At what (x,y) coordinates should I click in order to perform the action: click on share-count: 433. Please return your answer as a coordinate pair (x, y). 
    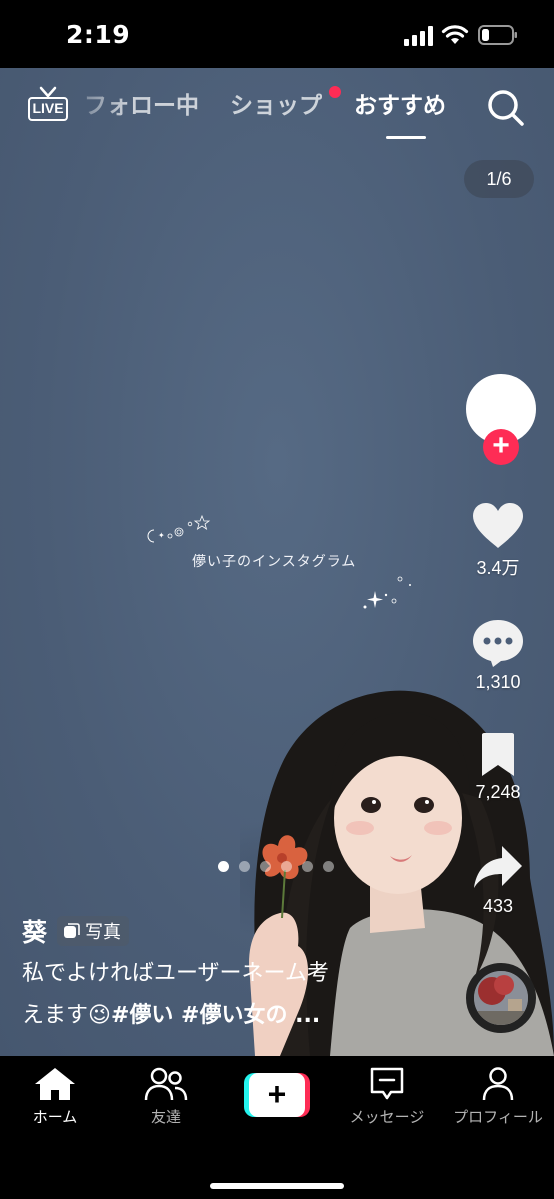
    Looking at the image, I should click on (498, 906).